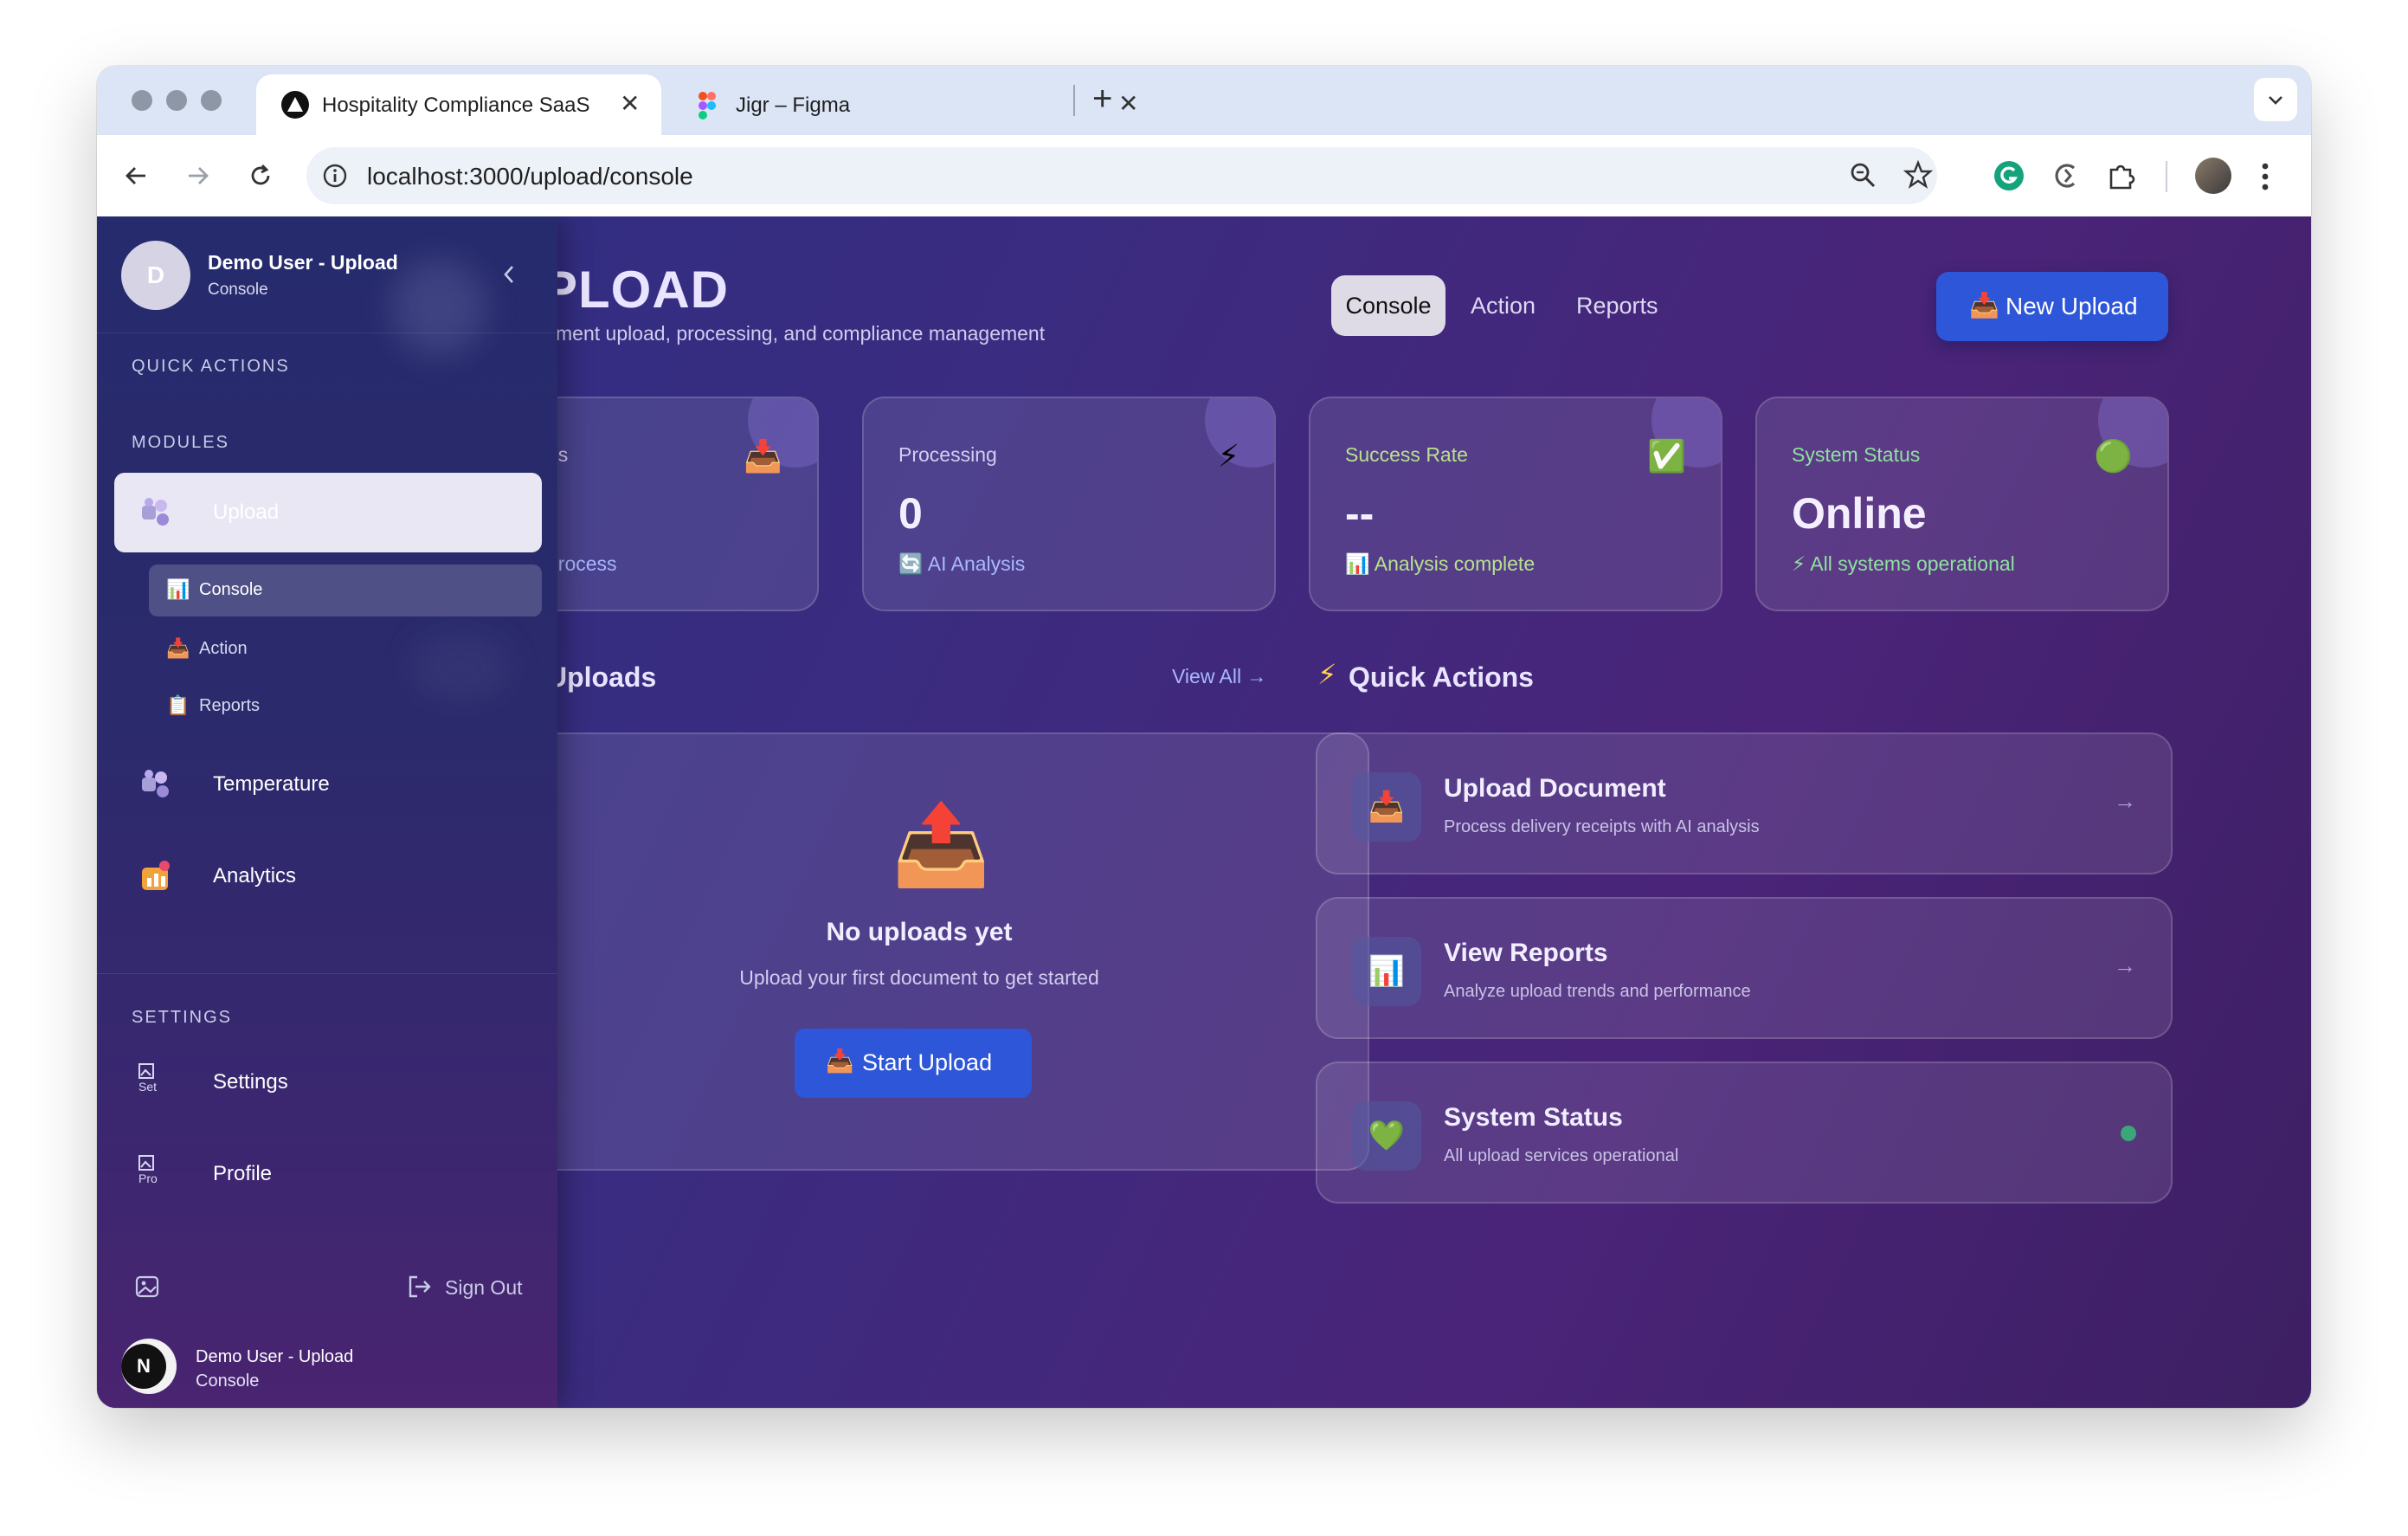 The width and height of the screenshot is (2408, 1536). Describe the element at coordinates (295, 107) in the screenshot. I see `triangle-logo-icon` at that location.